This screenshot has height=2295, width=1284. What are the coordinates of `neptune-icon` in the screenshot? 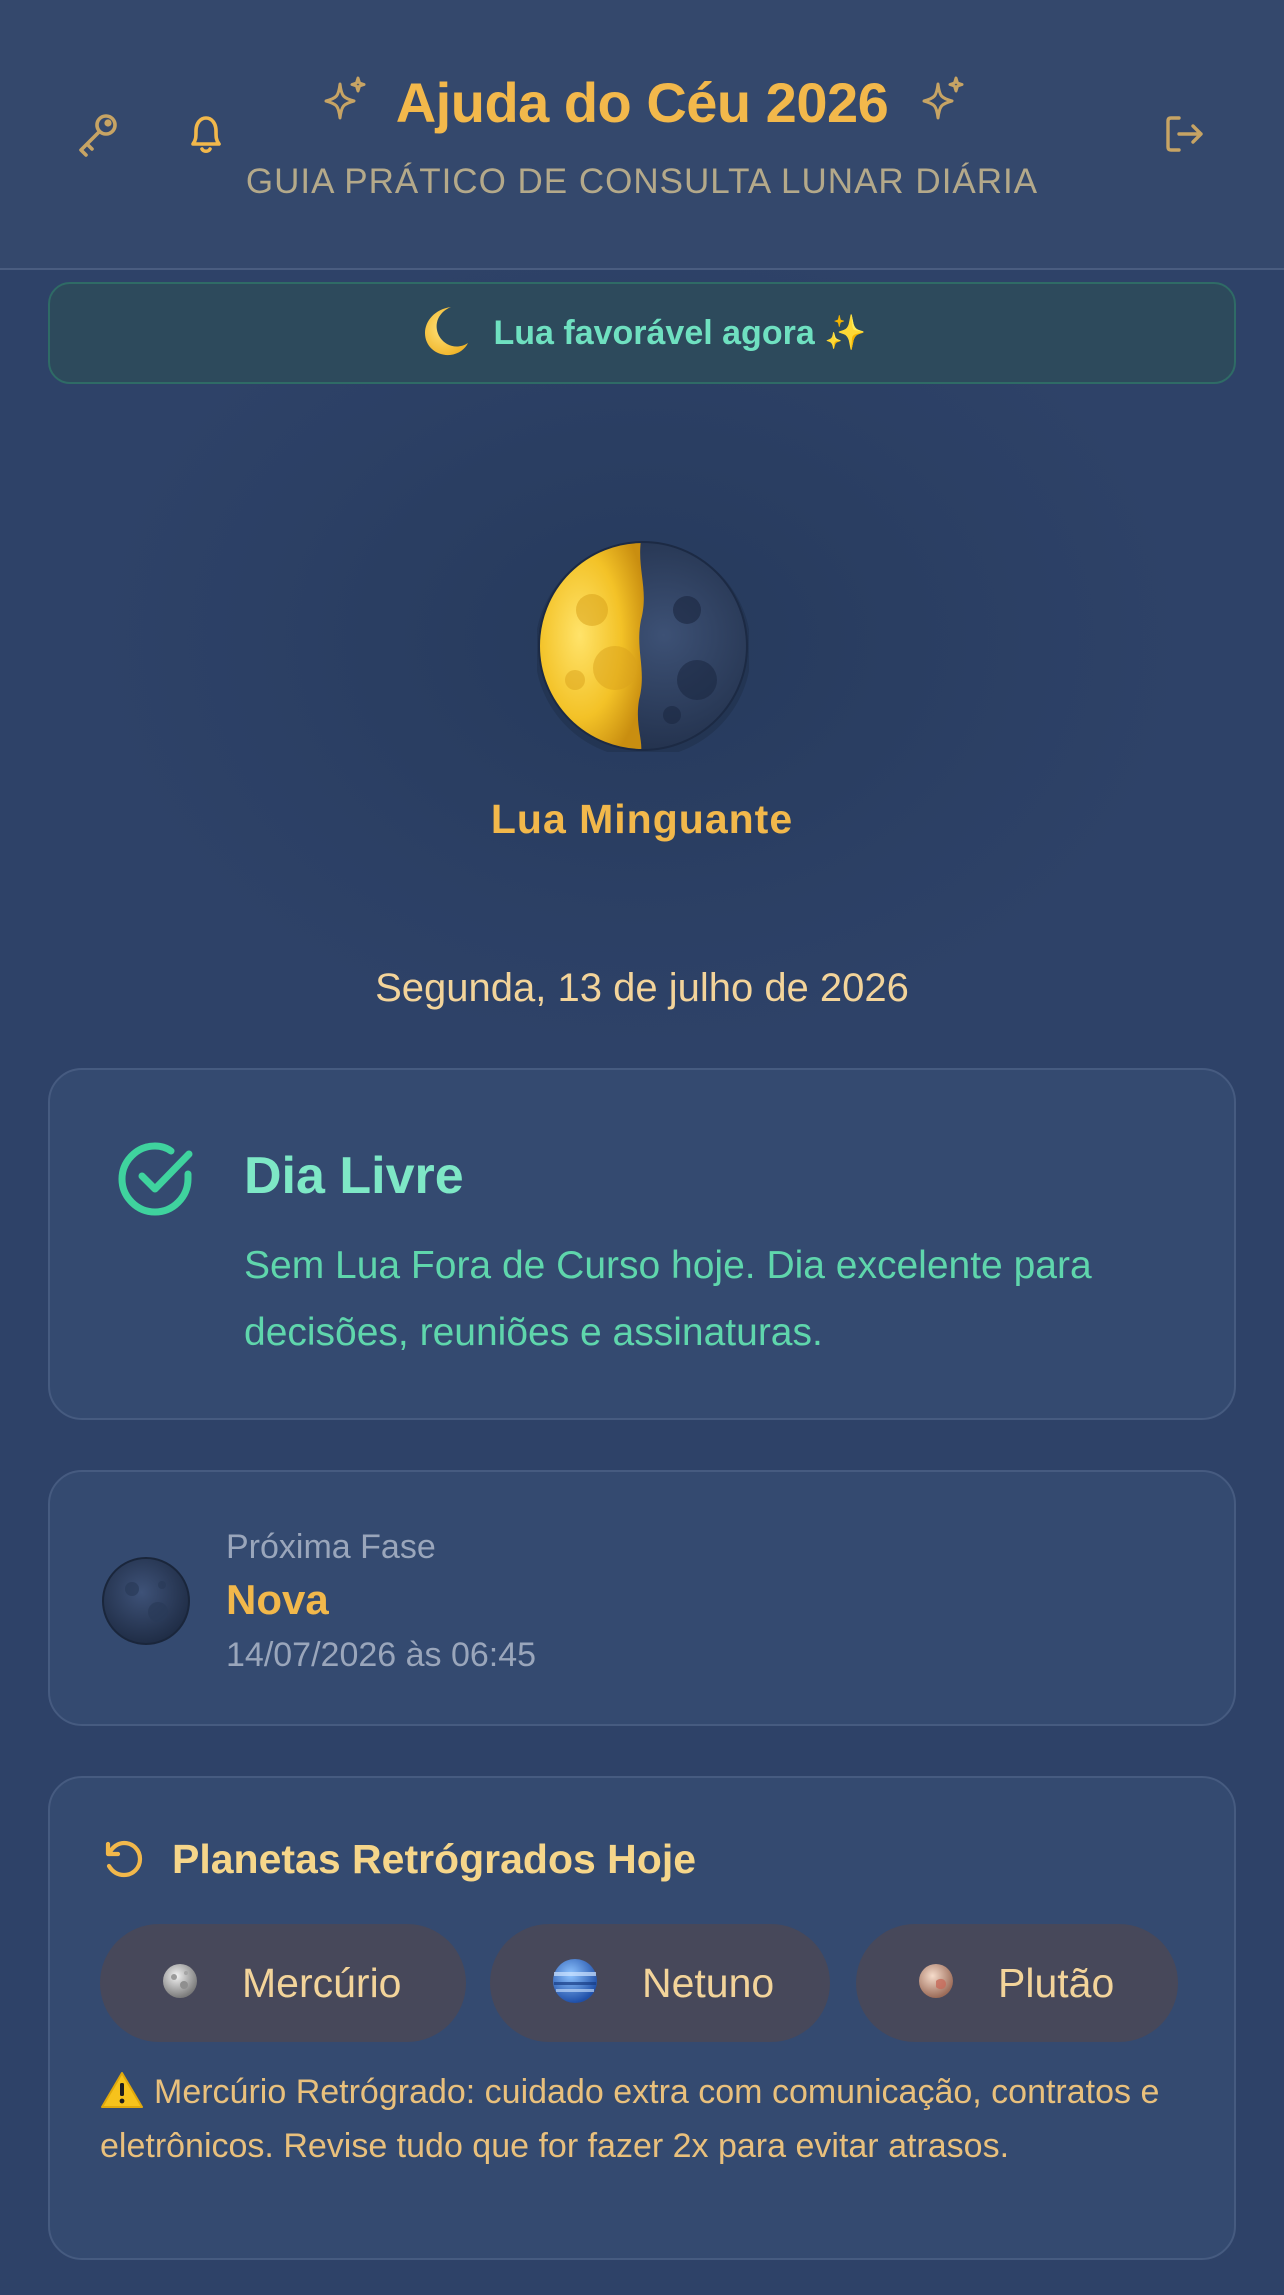 It's located at (575, 1983).